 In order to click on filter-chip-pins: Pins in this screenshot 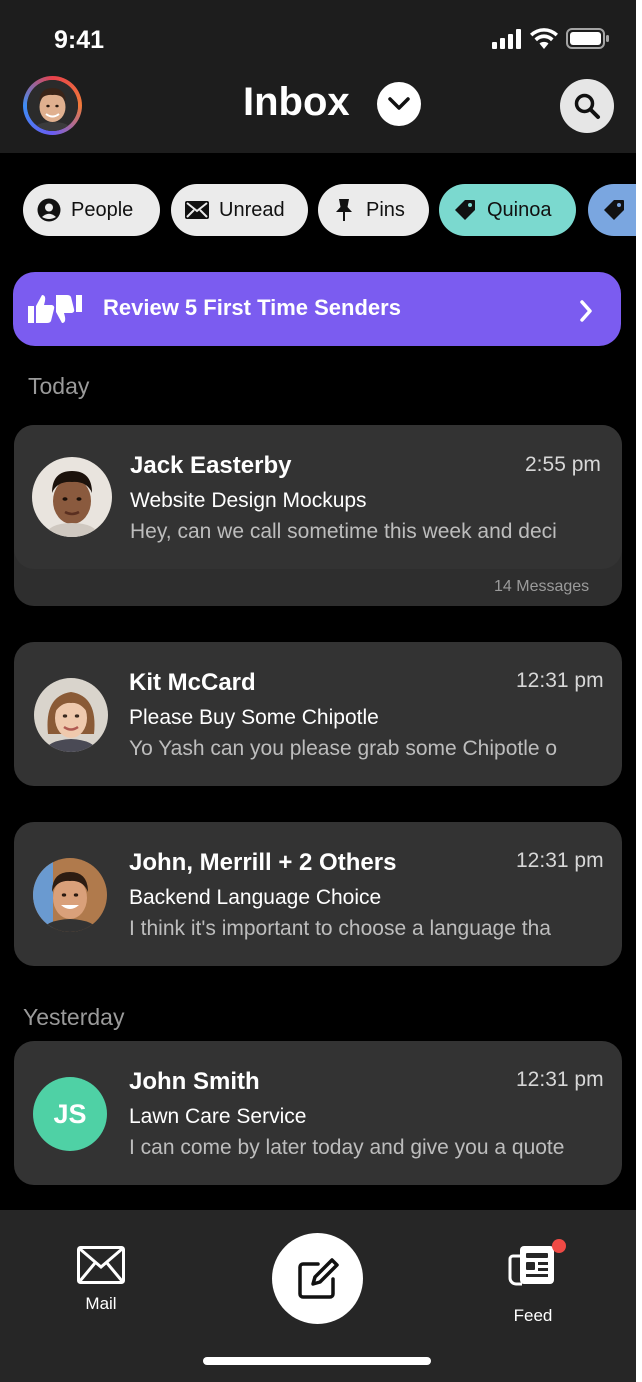, I will do `click(373, 210)`.